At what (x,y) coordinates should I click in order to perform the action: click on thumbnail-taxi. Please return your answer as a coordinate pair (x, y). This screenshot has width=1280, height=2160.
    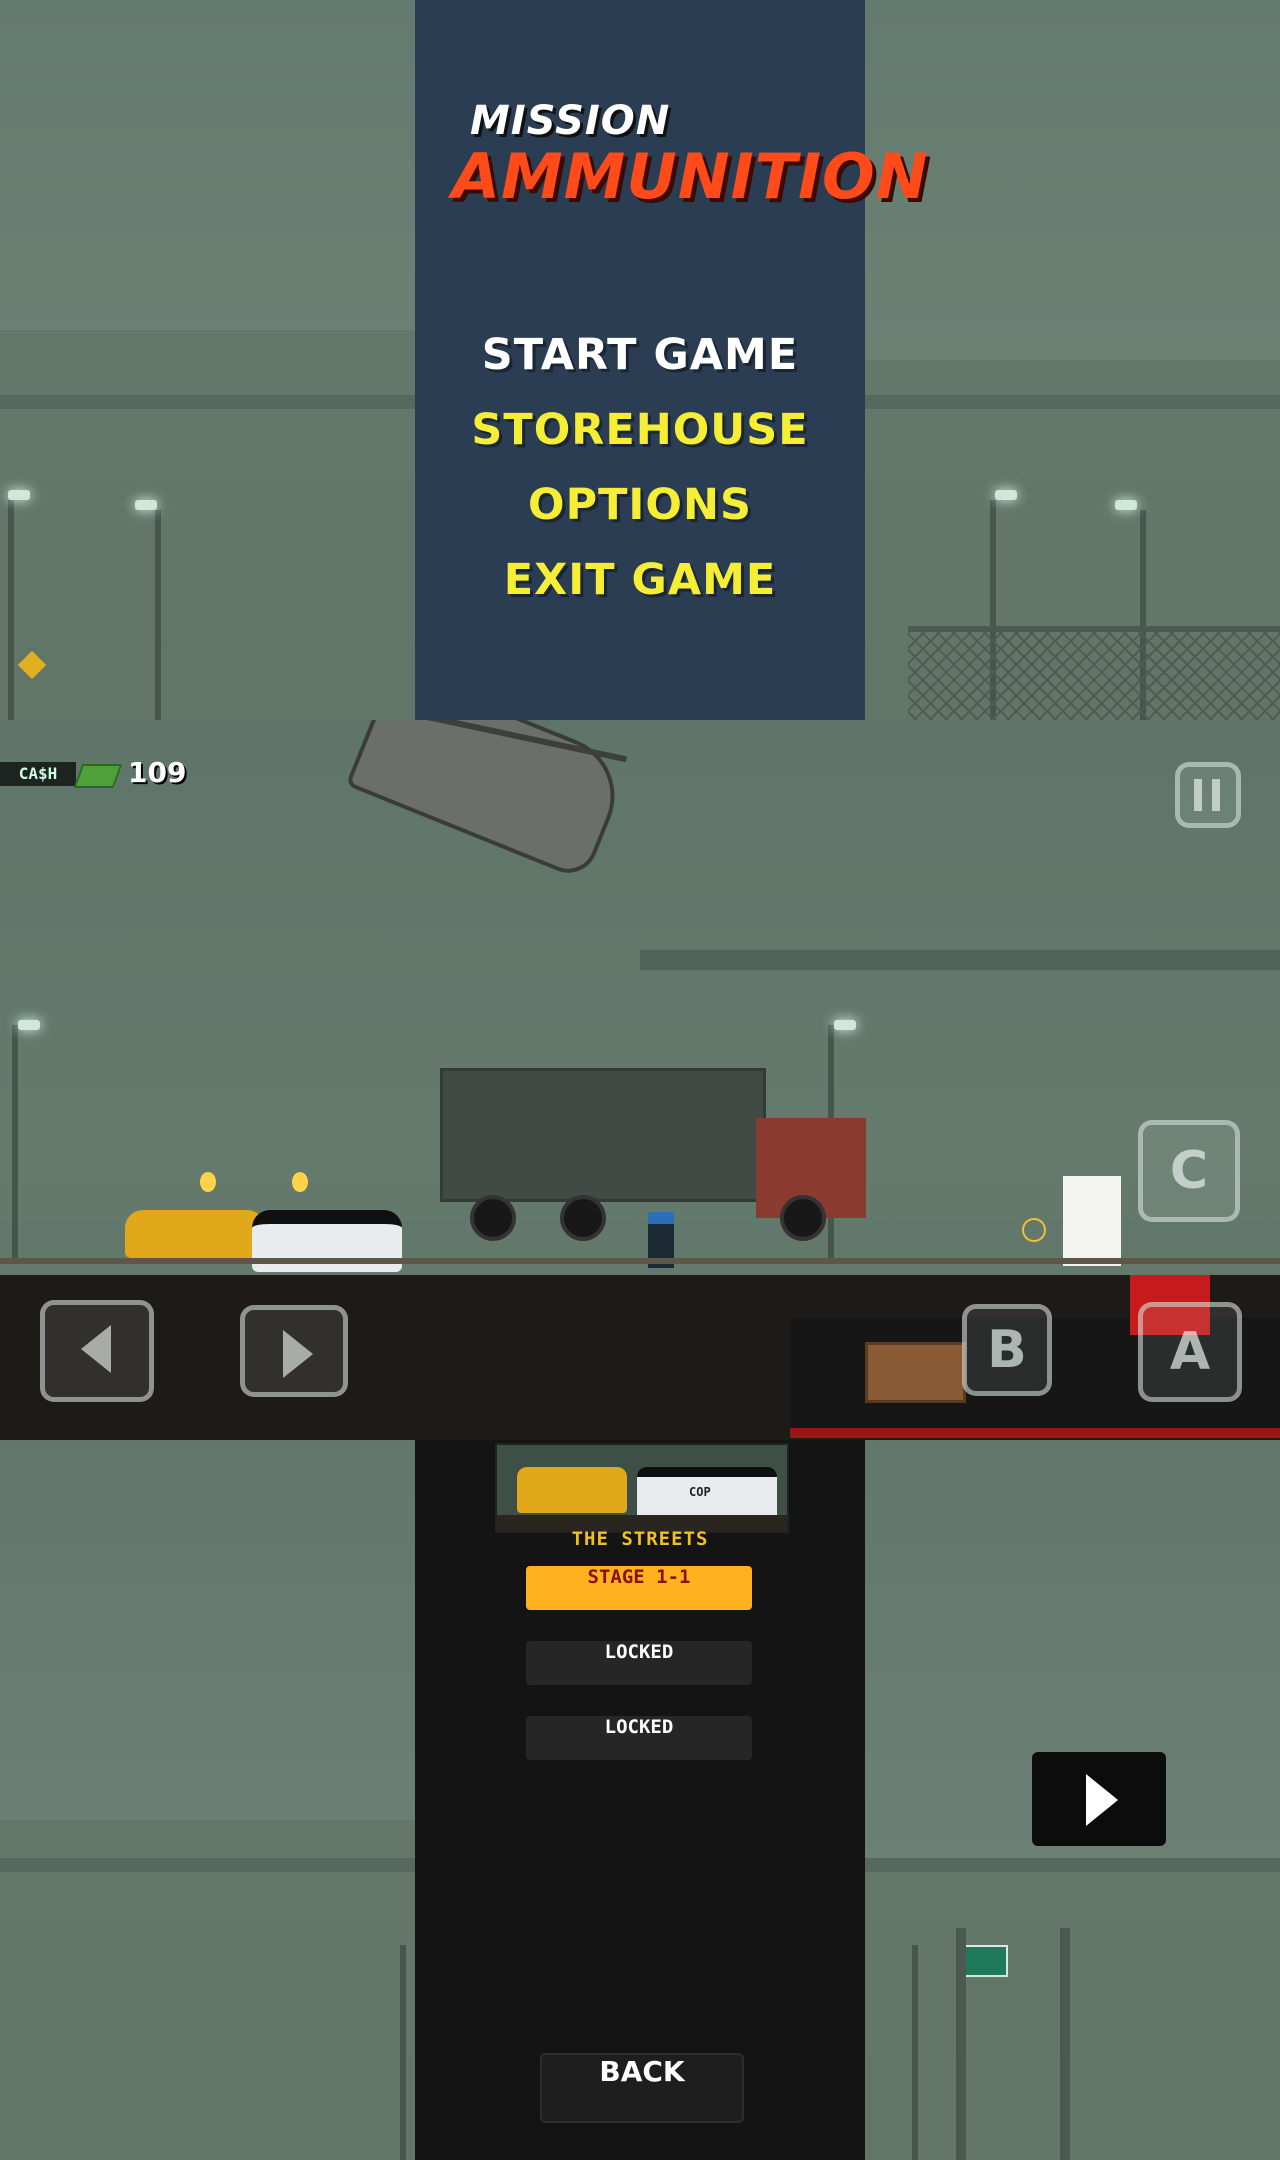
    Looking at the image, I should click on (572, 1490).